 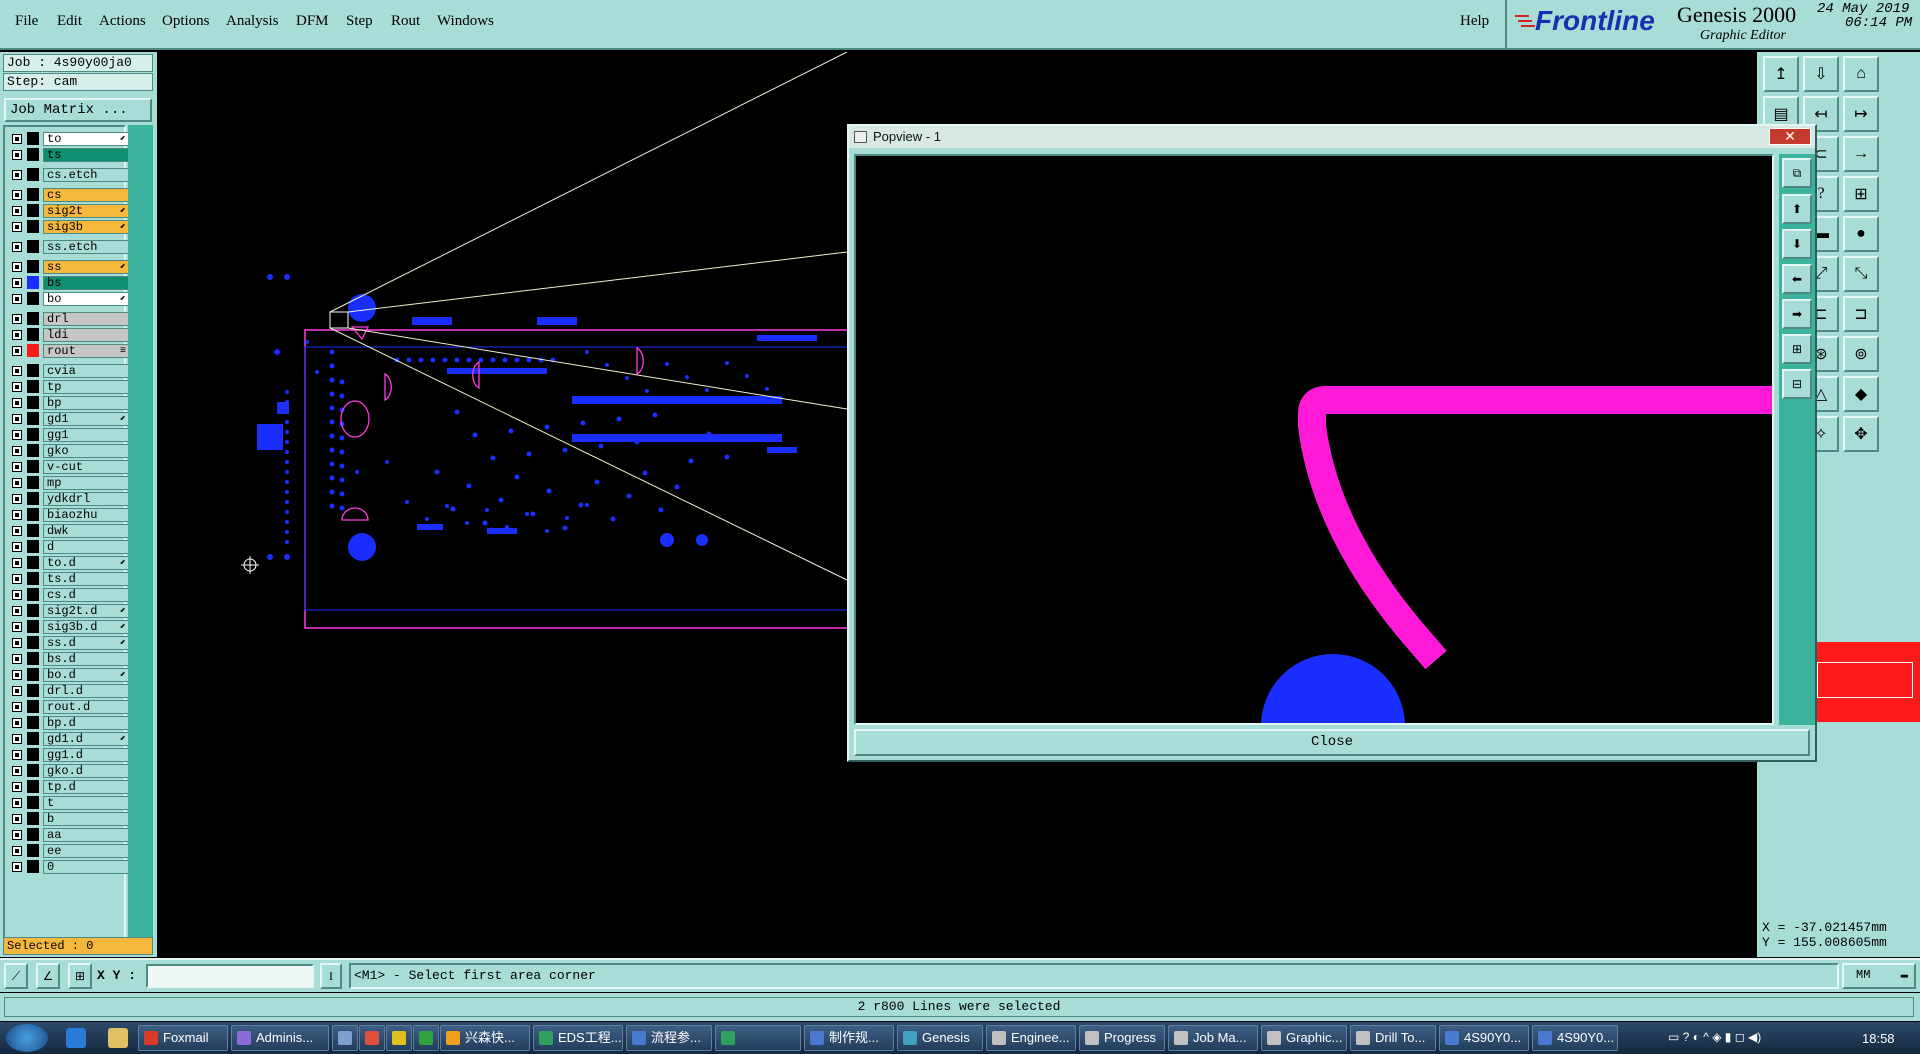 What do you see at coordinates (1714, 1037) in the screenshot?
I see `tray-icons: ▭ ? ◐ ^ ◈ ▮ ◻ ◀)` at bounding box center [1714, 1037].